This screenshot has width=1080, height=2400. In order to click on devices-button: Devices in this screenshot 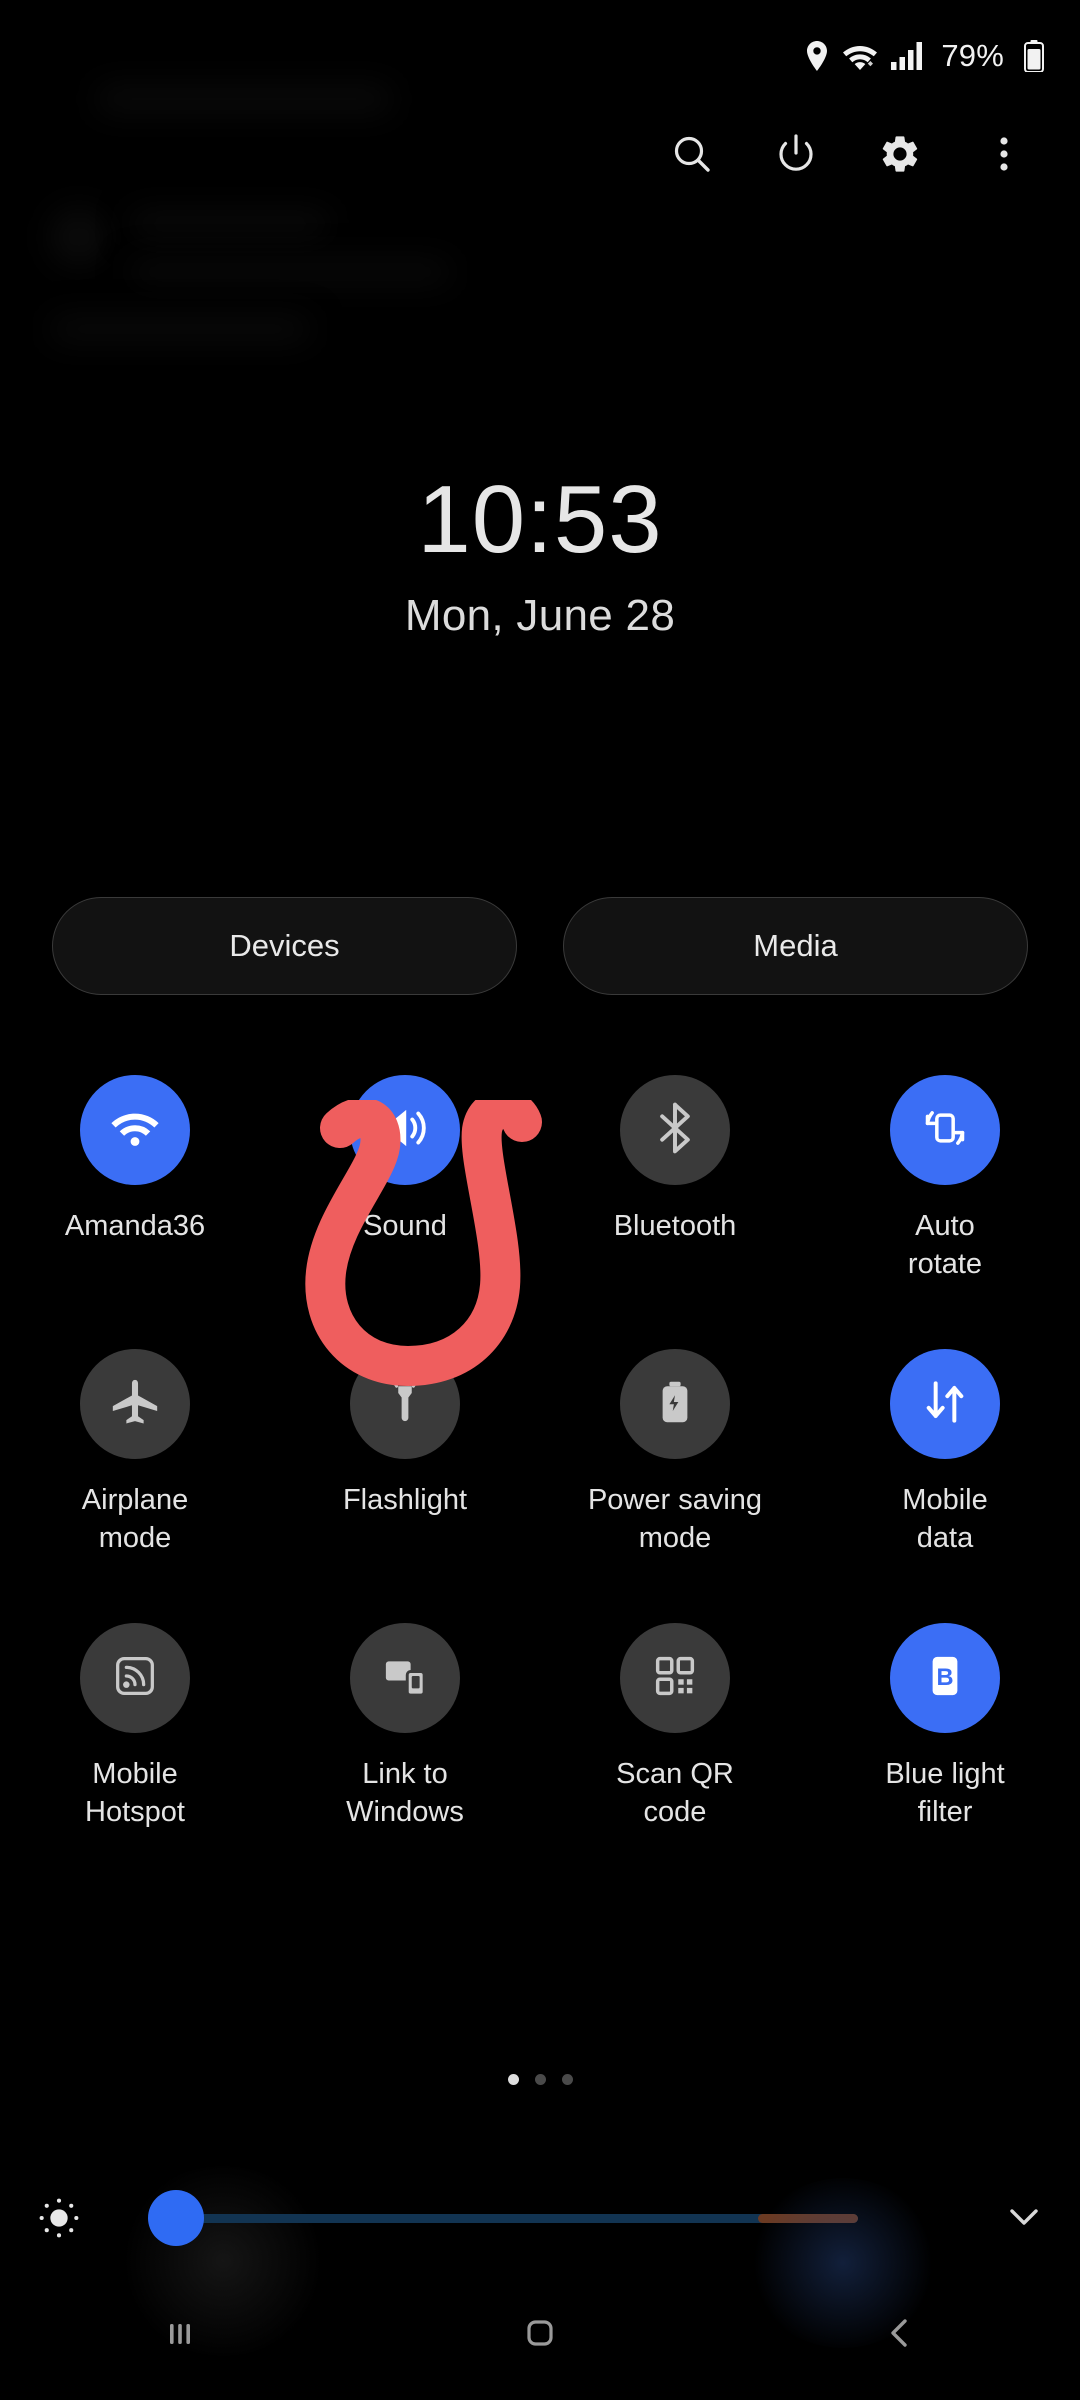, I will do `click(284, 946)`.